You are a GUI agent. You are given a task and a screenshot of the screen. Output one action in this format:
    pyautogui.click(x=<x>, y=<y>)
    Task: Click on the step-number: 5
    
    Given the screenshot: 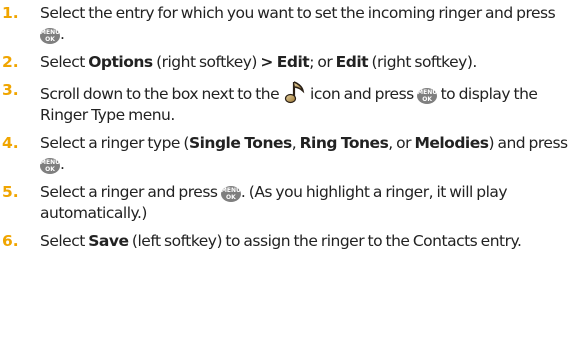 What is the action you would take?
    pyautogui.click(x=10, y=192)
    